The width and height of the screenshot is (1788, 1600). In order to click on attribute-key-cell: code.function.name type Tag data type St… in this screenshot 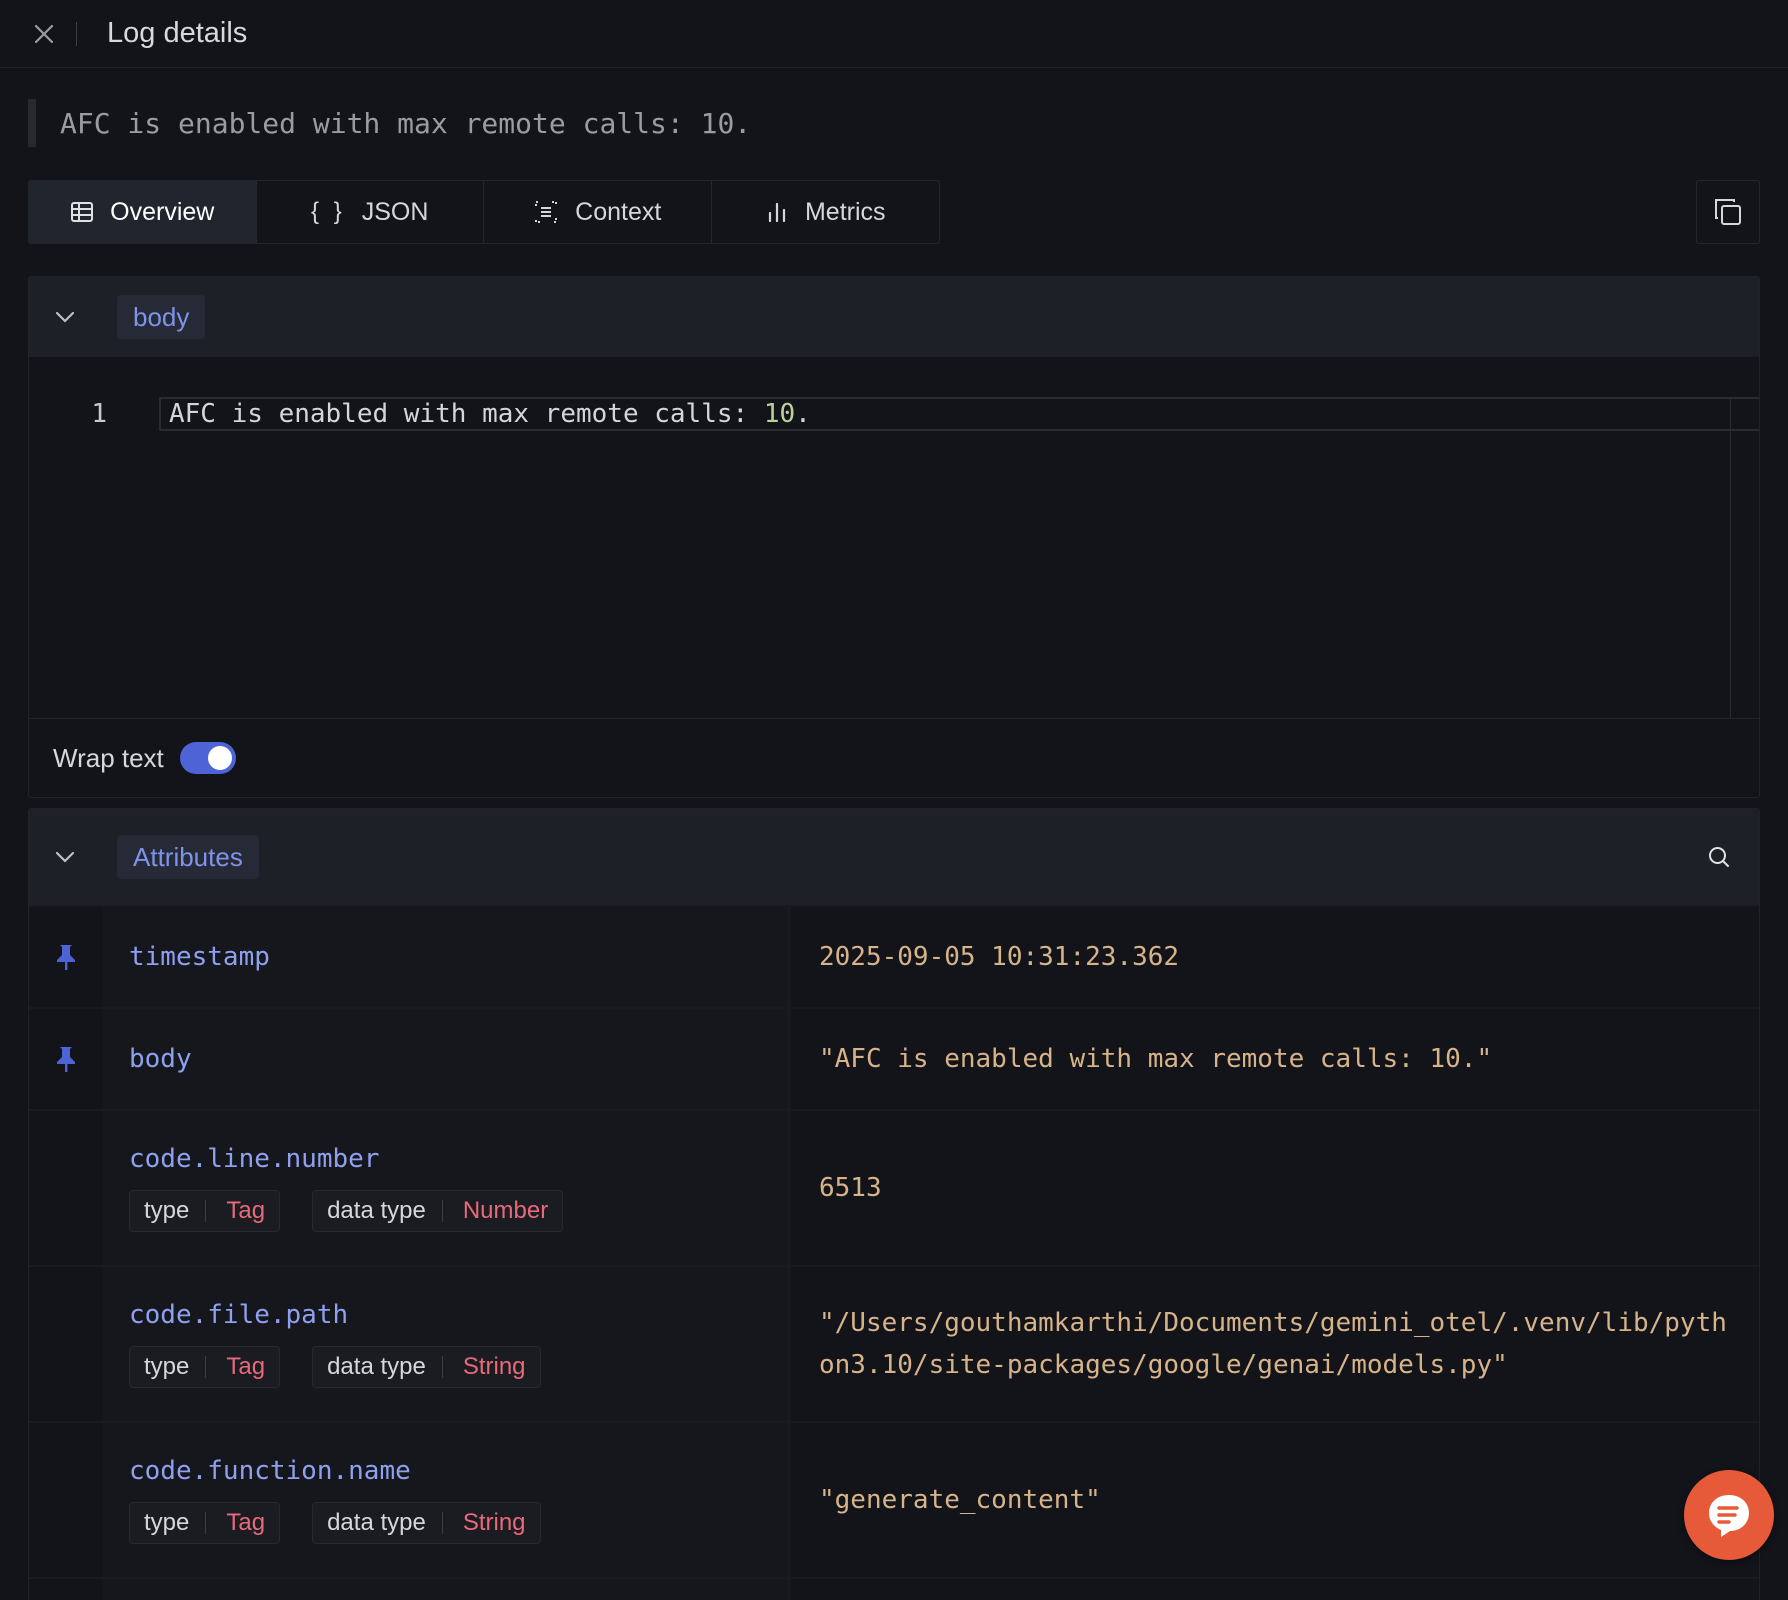, I will do `click(447, 1500)`.